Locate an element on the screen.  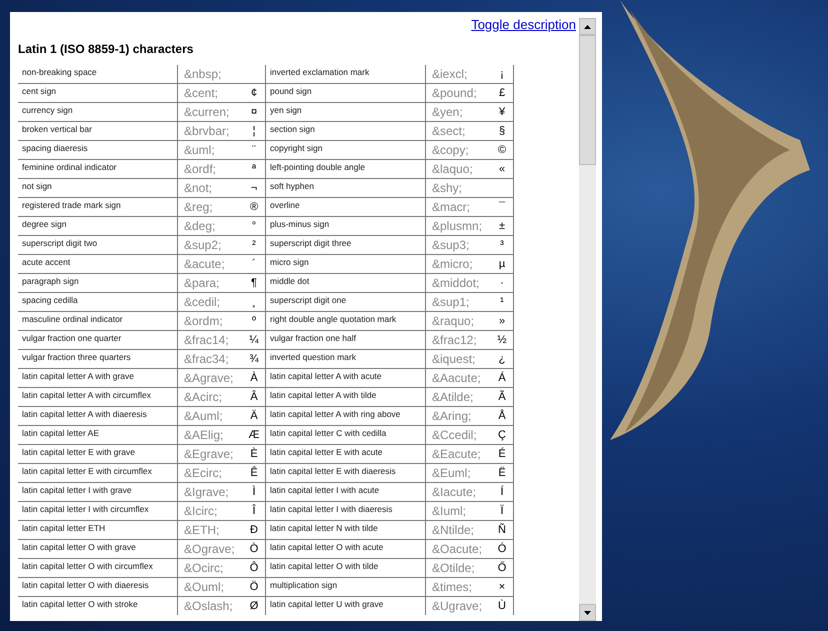
character-glyph: ° is located at coordinates (254, 226).